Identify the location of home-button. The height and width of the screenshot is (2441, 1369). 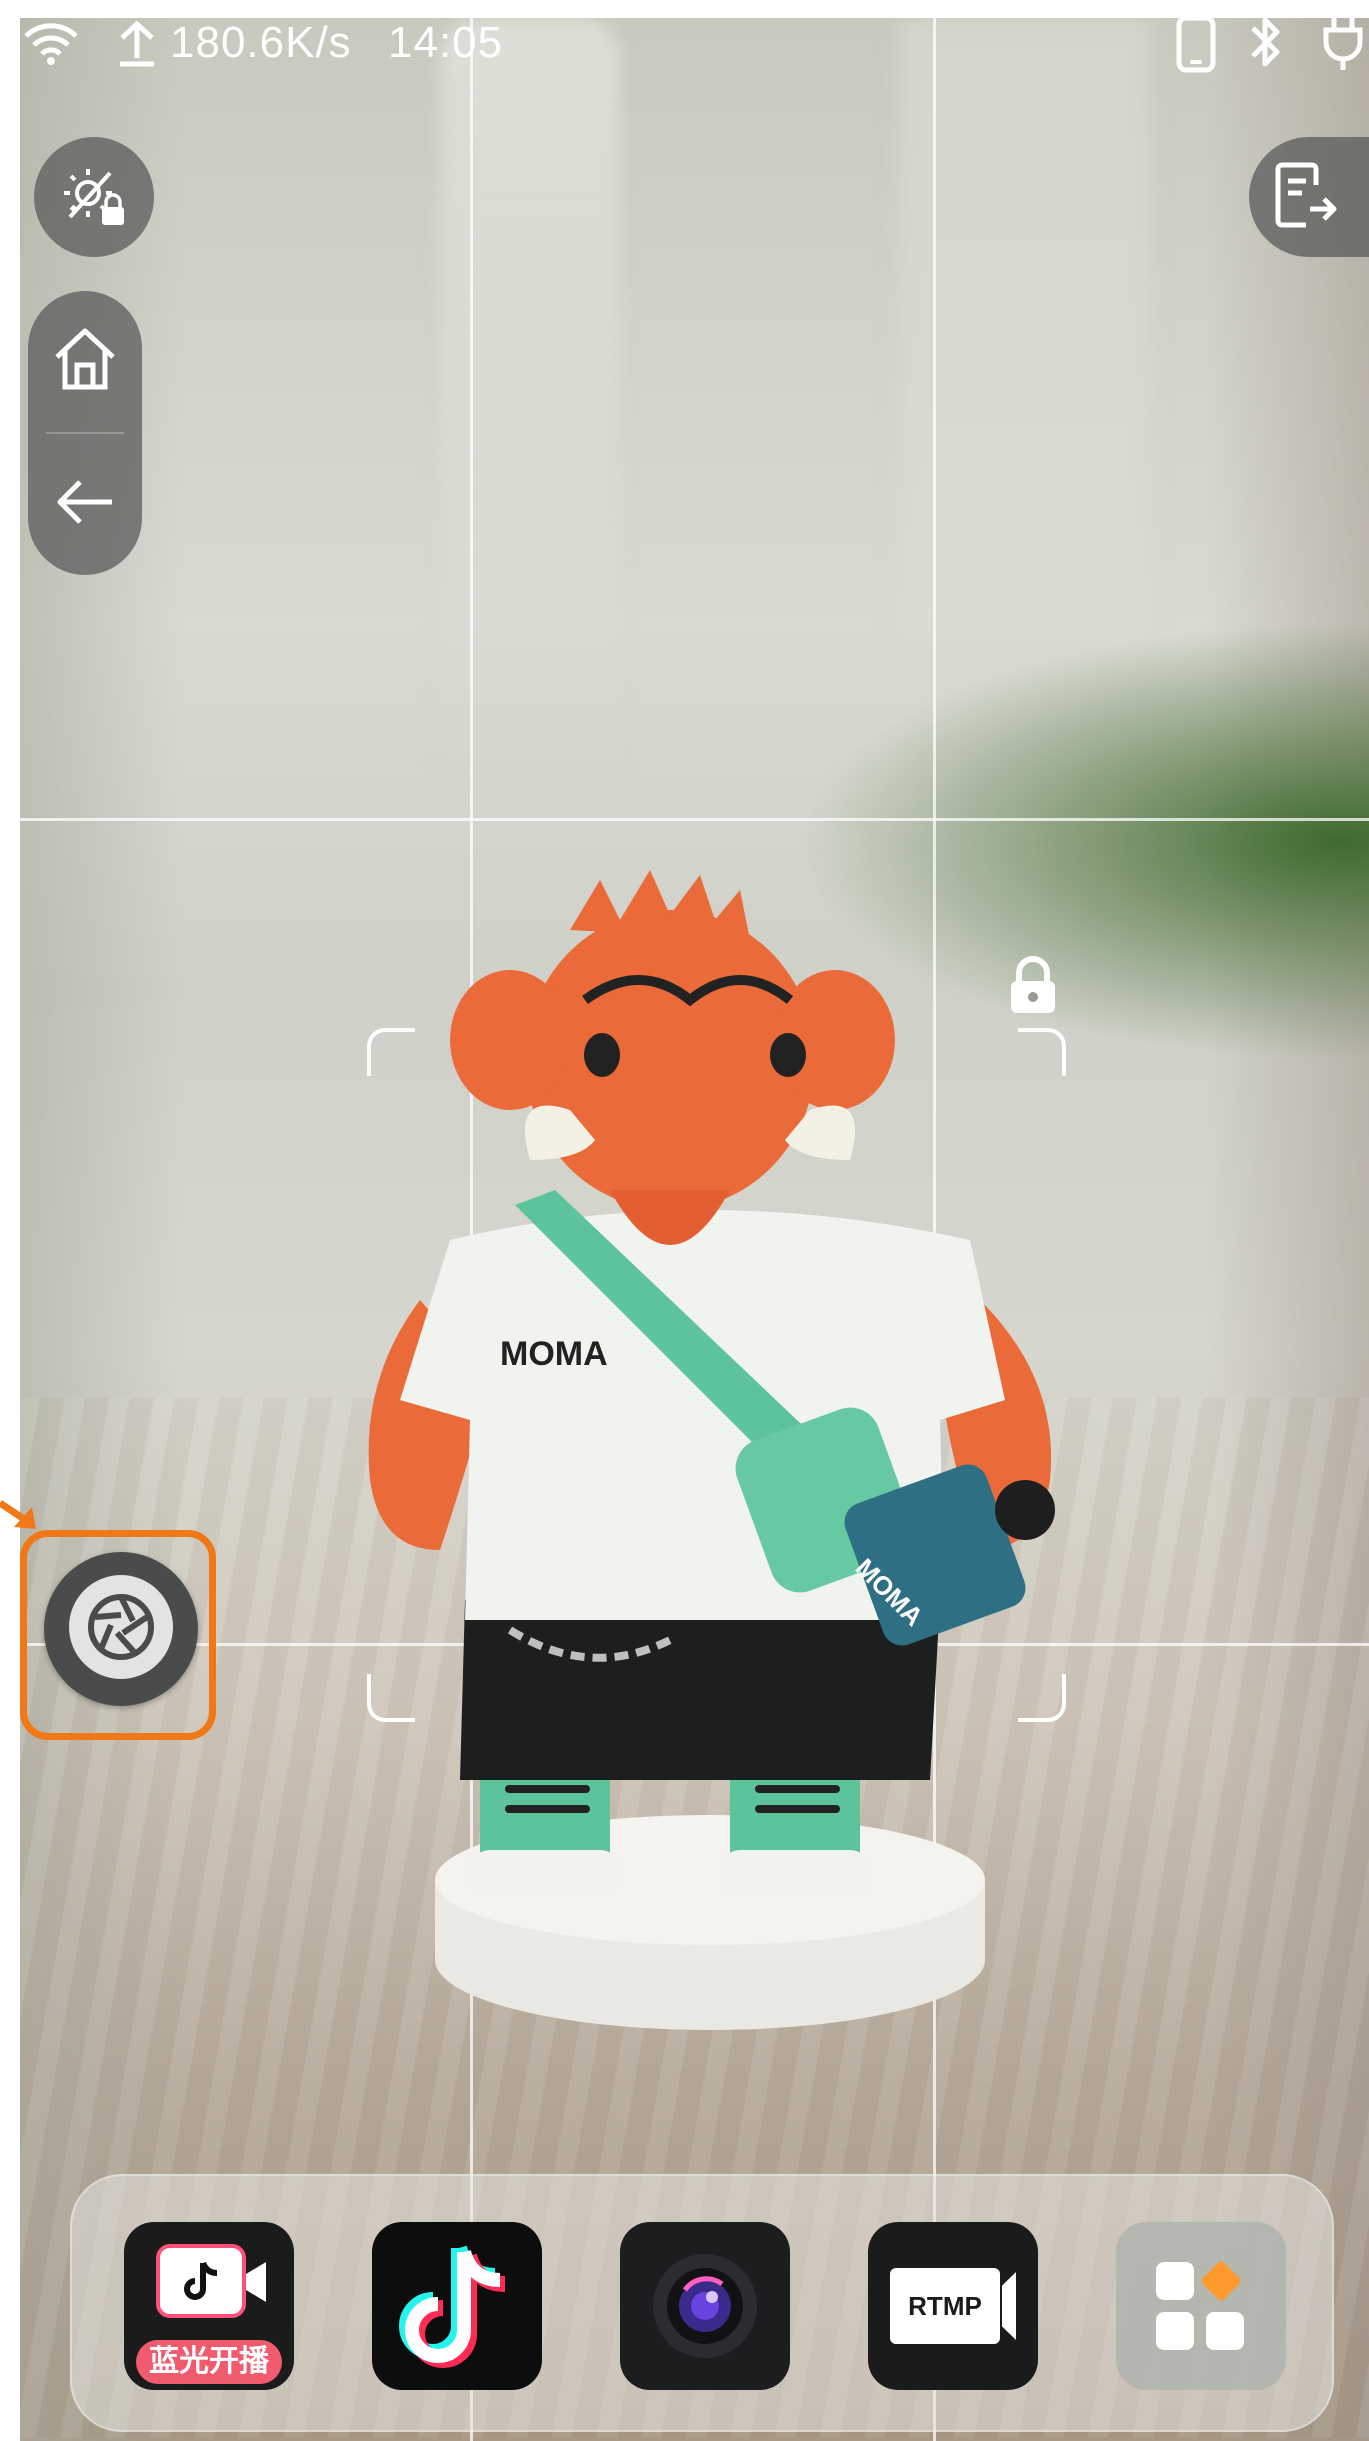
(85, 361).